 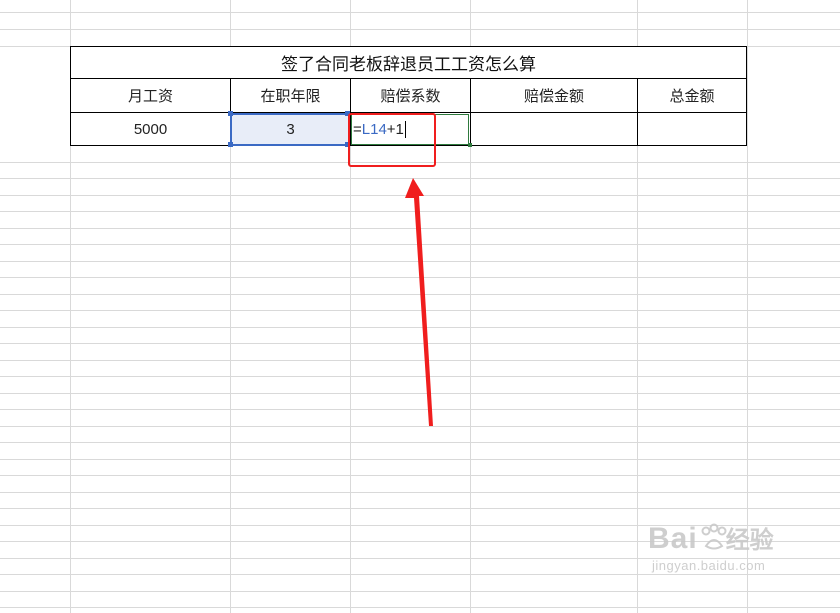 What do you see at coordinates (419, 302) in the screenshot?
I see `arrow-shape` at bounding box center [419, 302].